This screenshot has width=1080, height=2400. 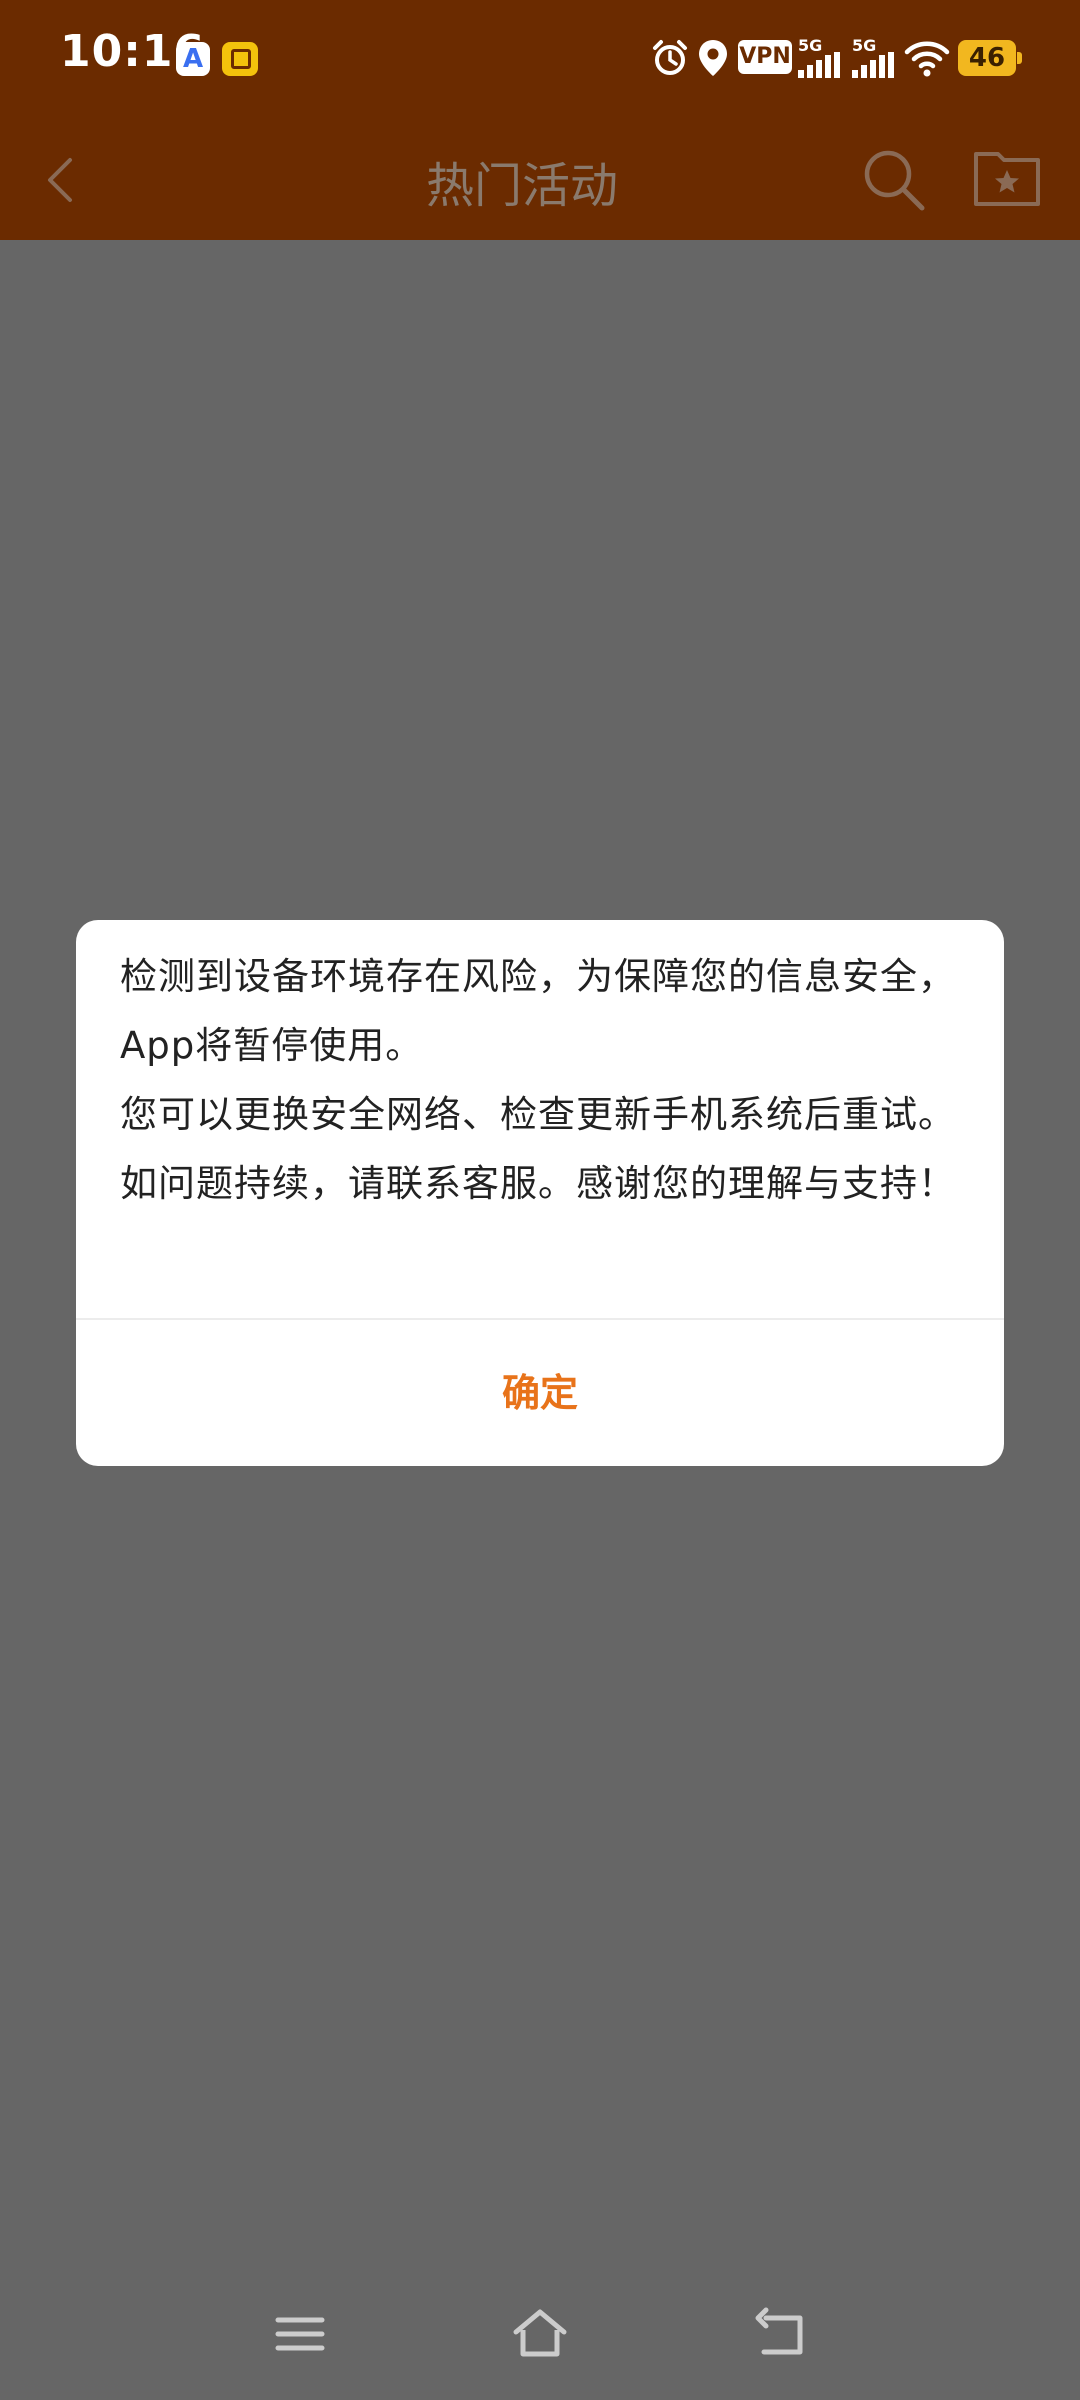 I want to click on dialog-message-line-1: 检测到设备环境存在风险，为保障您的信息安全，App将暂停使用。, so click(x=538, y=1011).